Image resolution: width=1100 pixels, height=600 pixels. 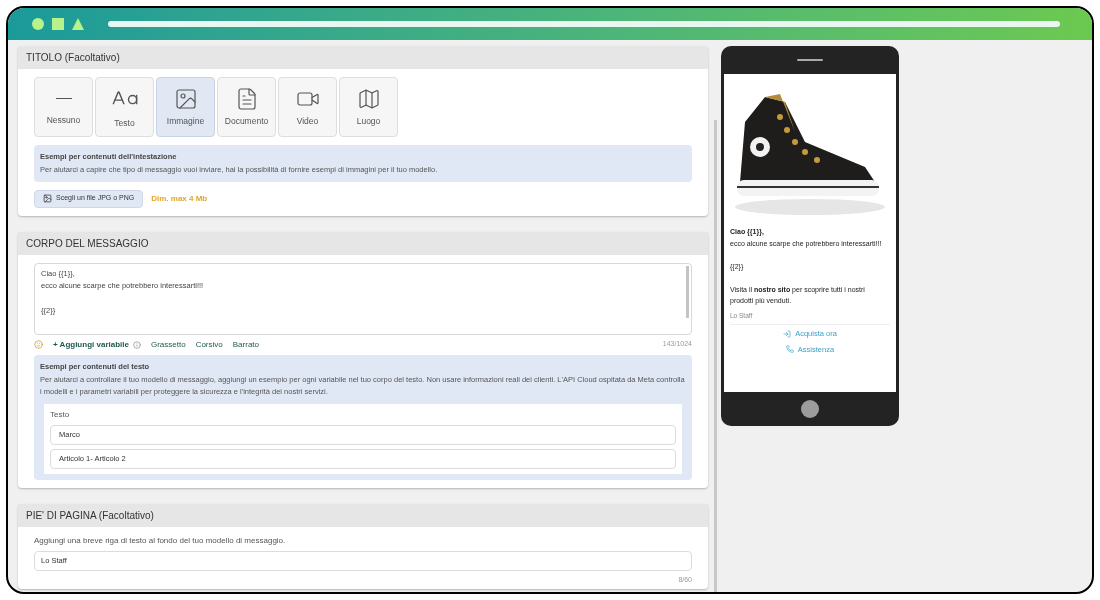 I want to click on triangle-icon, so click(x=78, y=24).